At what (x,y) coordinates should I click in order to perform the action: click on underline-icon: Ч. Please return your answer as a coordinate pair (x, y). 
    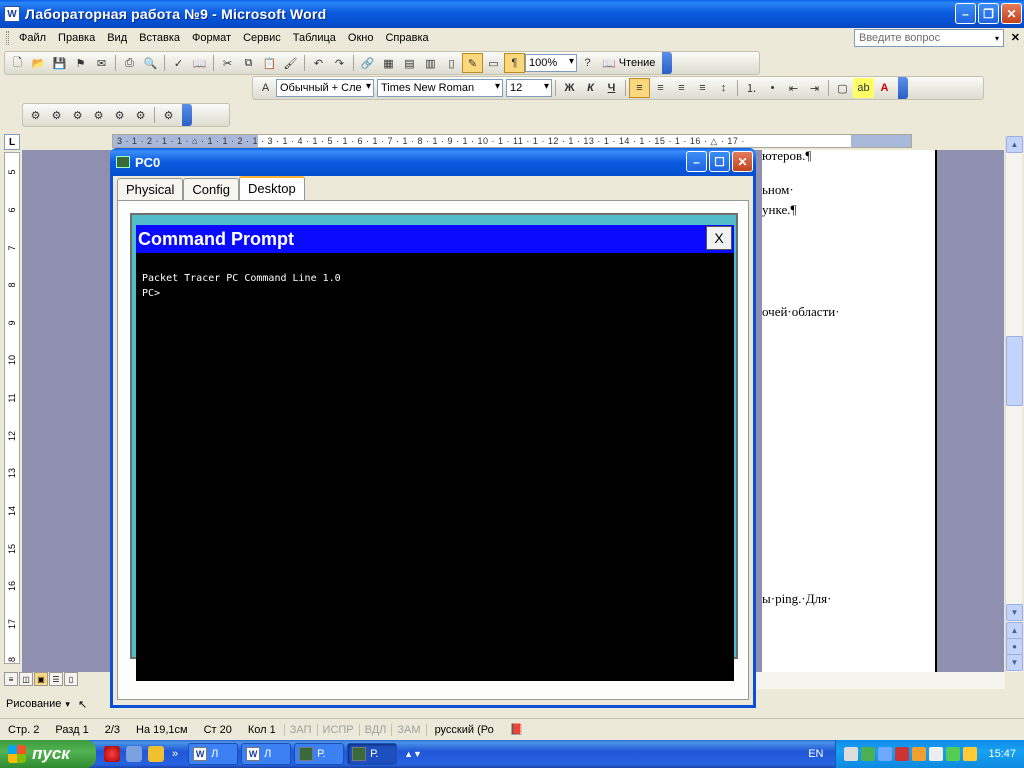
    Looking at the image, I should click on (611, 88).